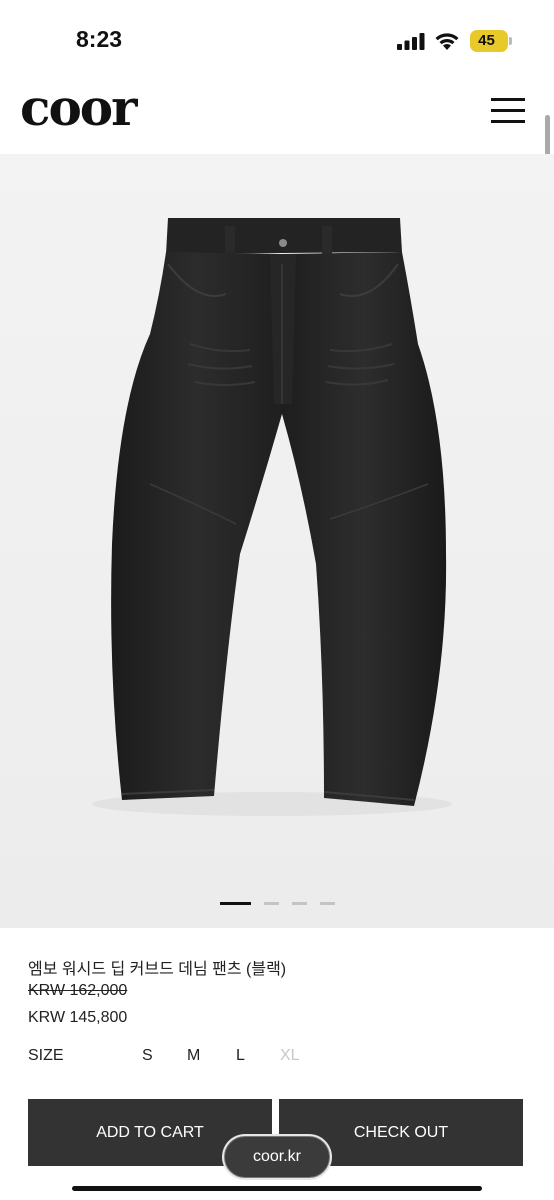 The height and width of the screenshot is (1200, 554). Describe the element at coordinates (46, 1055) in the screenshot. I see `size-label: SIZE` at that location.